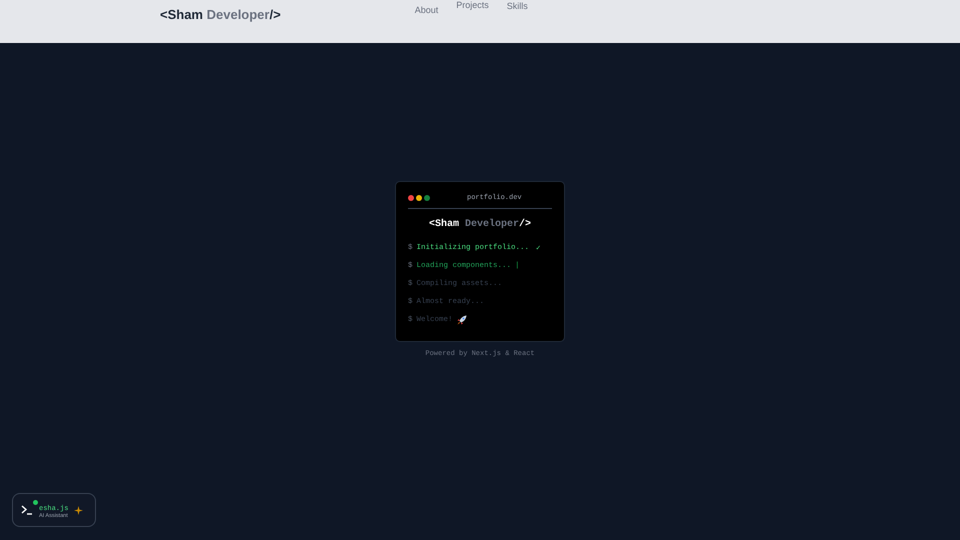  Describe the element at coordinates (27, 510) in the screenshot. I see `terminal-icon` at that location.